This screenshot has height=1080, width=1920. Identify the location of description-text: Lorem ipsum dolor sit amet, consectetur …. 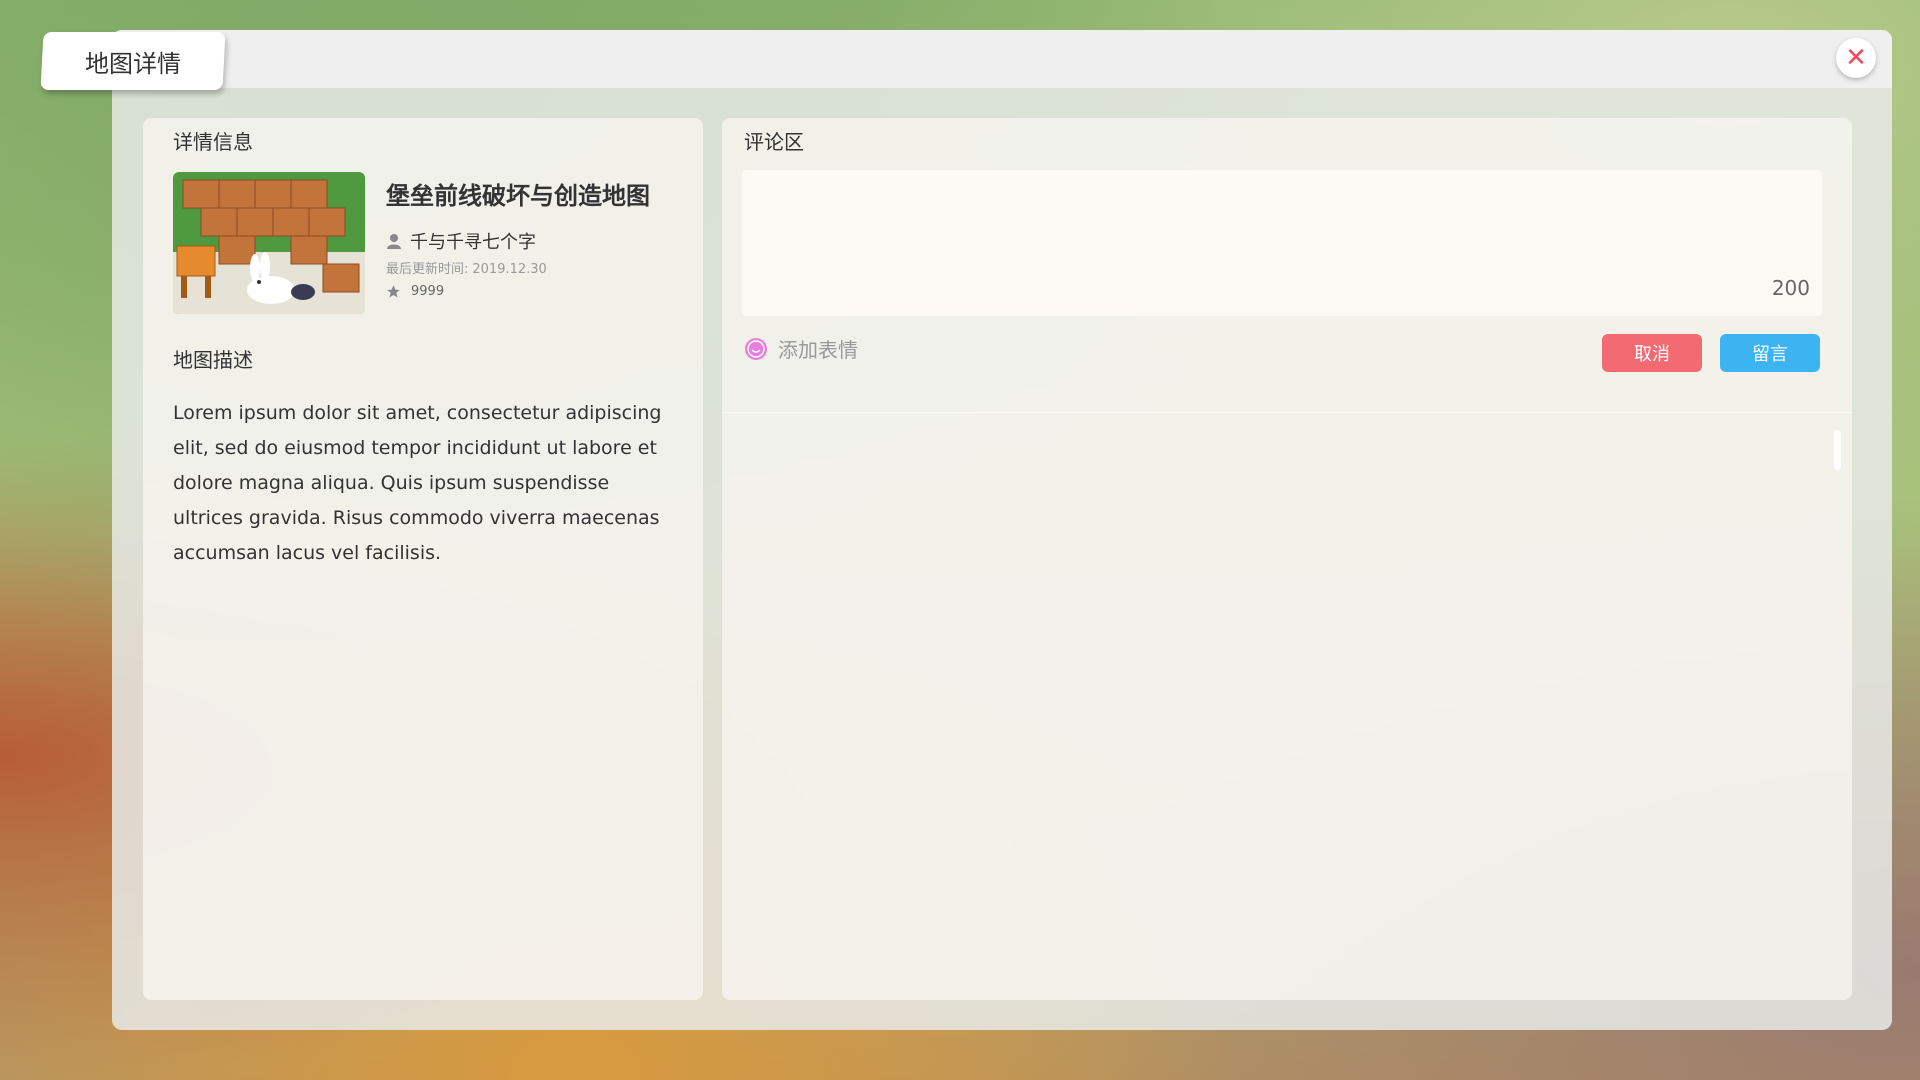
(417, 483).